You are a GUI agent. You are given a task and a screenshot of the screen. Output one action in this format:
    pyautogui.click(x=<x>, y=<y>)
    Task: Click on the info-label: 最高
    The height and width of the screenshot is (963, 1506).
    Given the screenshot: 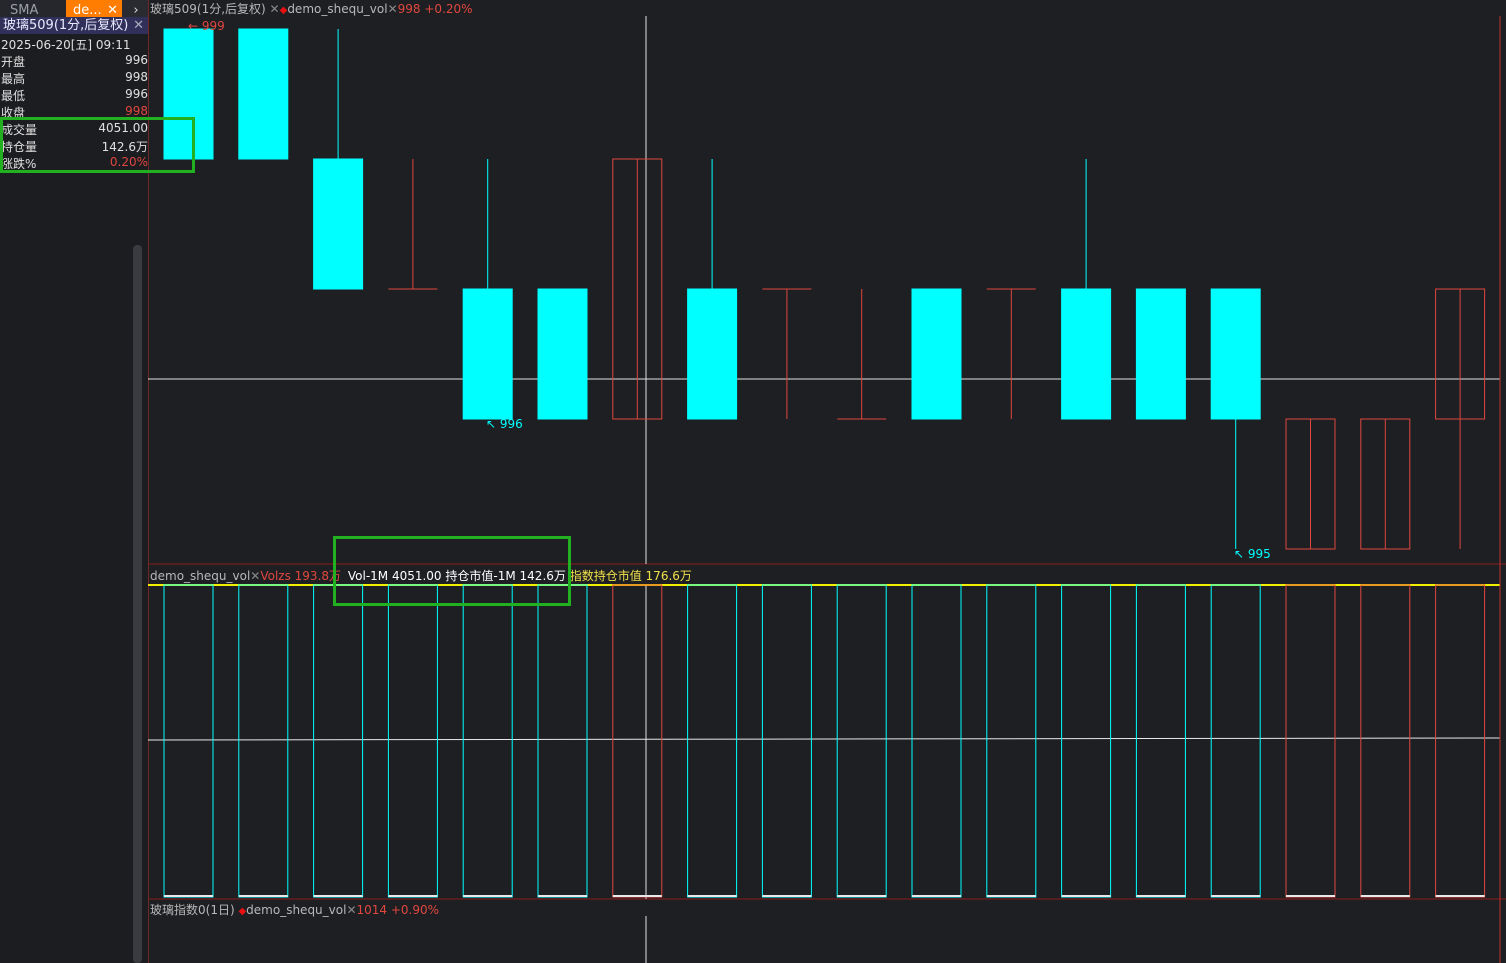 What is the action you would take?
    pyautogui.click(x=13, y=79)
    